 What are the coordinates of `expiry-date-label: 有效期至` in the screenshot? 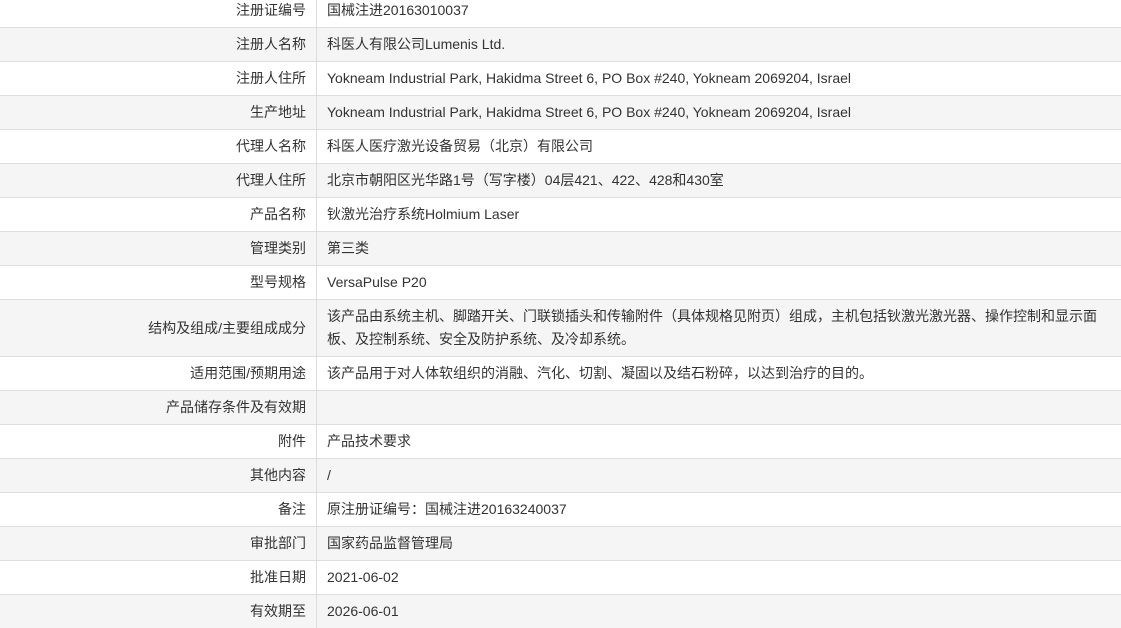 It's located at (158, 611).